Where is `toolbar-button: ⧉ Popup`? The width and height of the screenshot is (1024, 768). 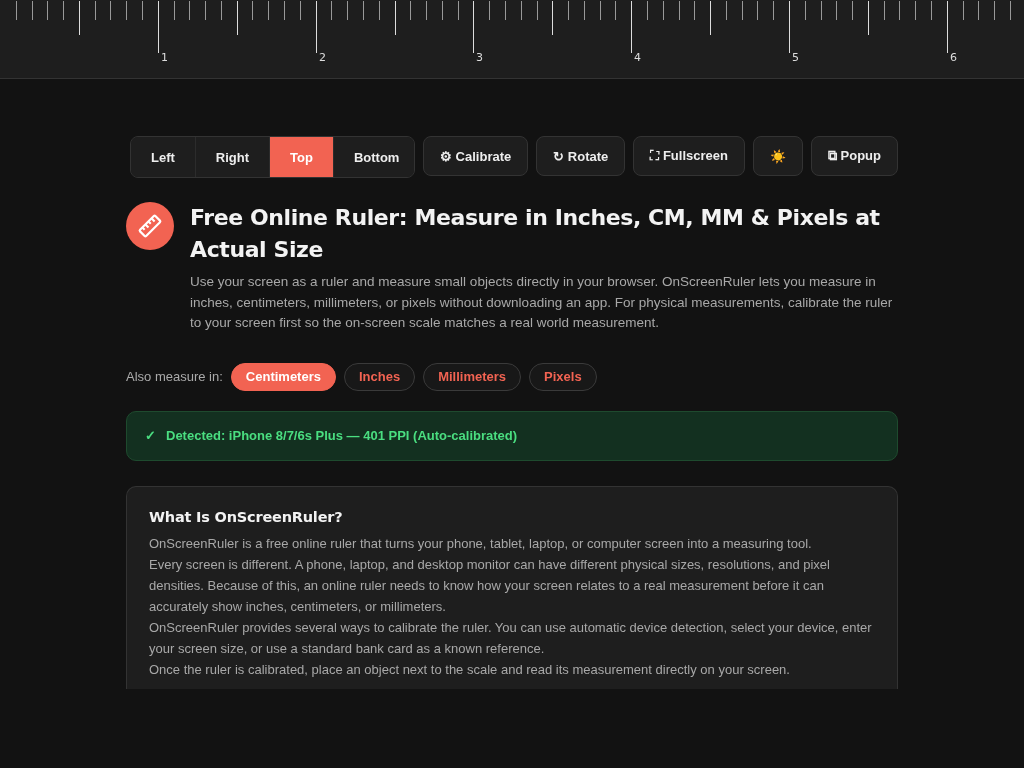 toolbar-button: ⧉ Popup is located at coordinates (854, 156).